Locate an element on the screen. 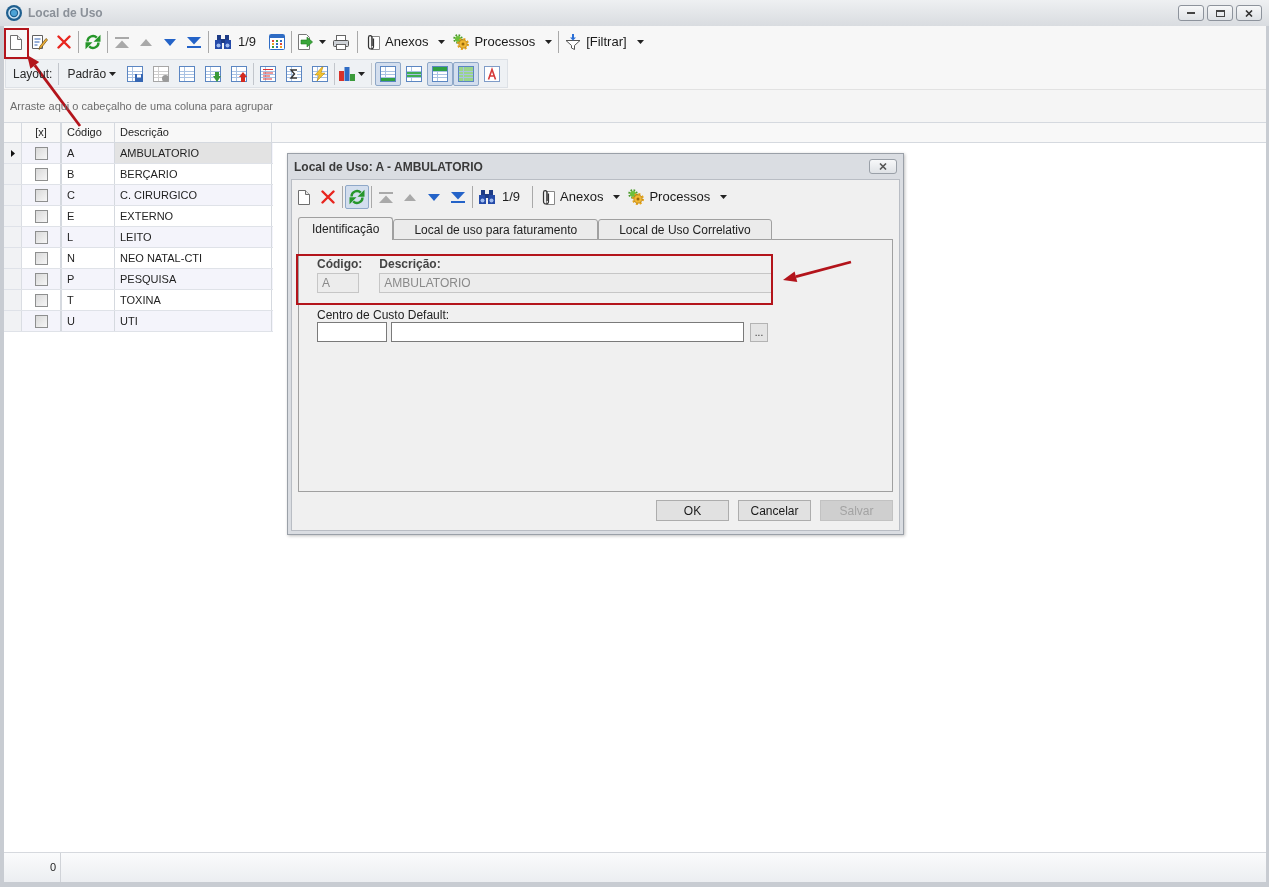 The width and height of the screenshot is (1269, 887). table-up-arrow-icon is located at coordinates (239, 73).